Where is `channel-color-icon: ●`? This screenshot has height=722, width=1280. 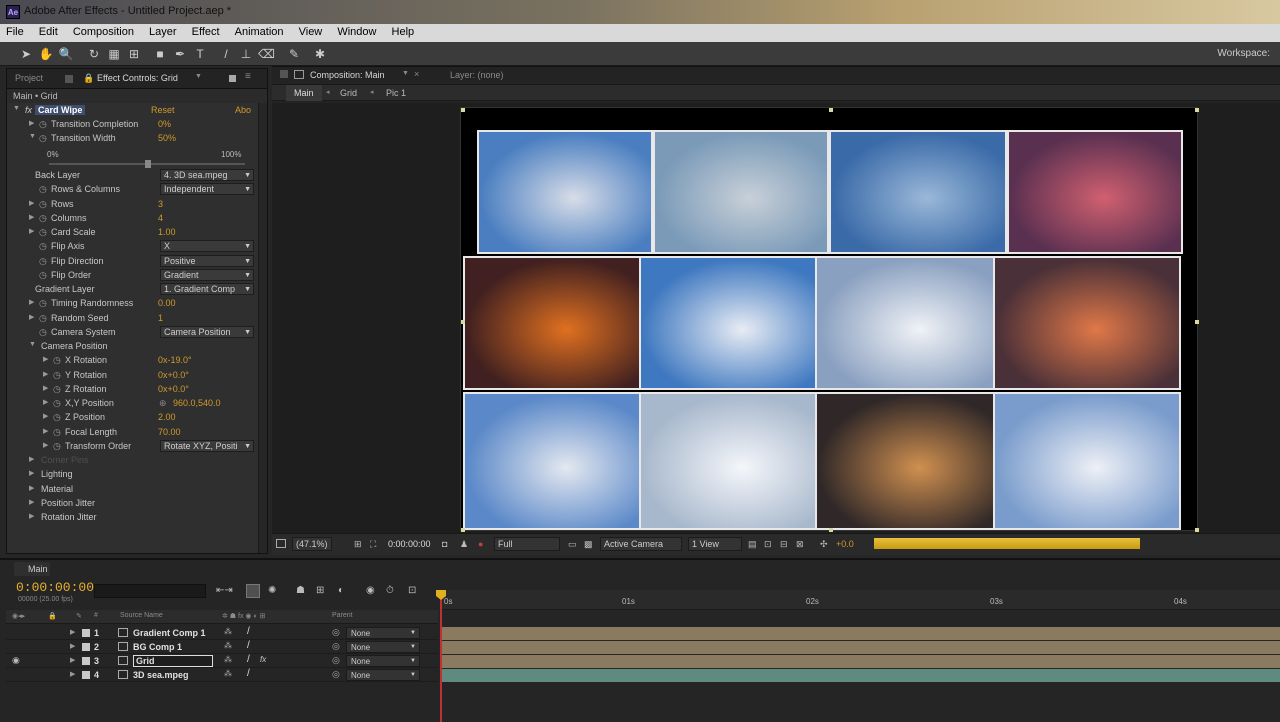
channel-color-icon: ● is located at coordinates (480, 544).